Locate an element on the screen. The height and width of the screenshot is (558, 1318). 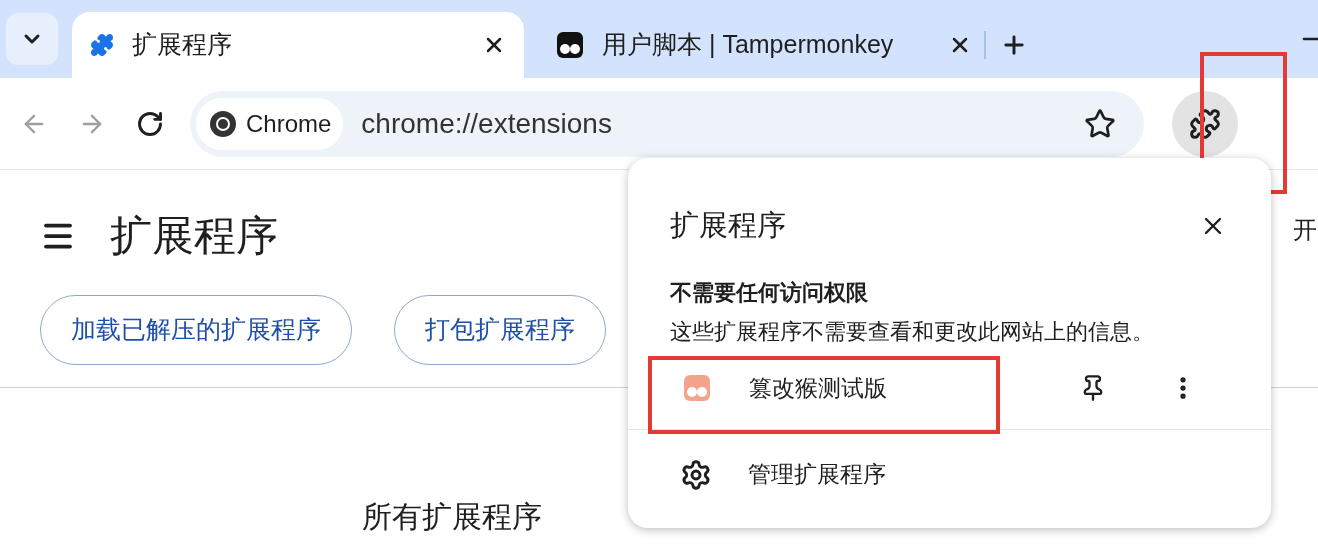
browser-tab: 用户脚本 | Tampermonkey is located at coordinates (764, 45).